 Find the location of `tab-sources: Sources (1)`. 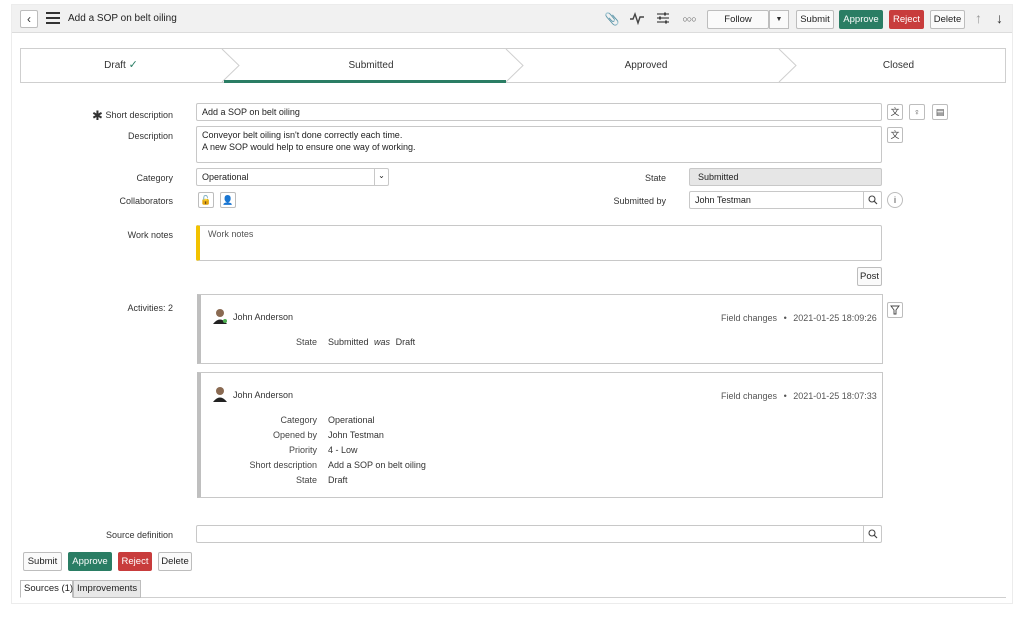

tab-sources: Sources (1) is located at coordinates (46, 589).